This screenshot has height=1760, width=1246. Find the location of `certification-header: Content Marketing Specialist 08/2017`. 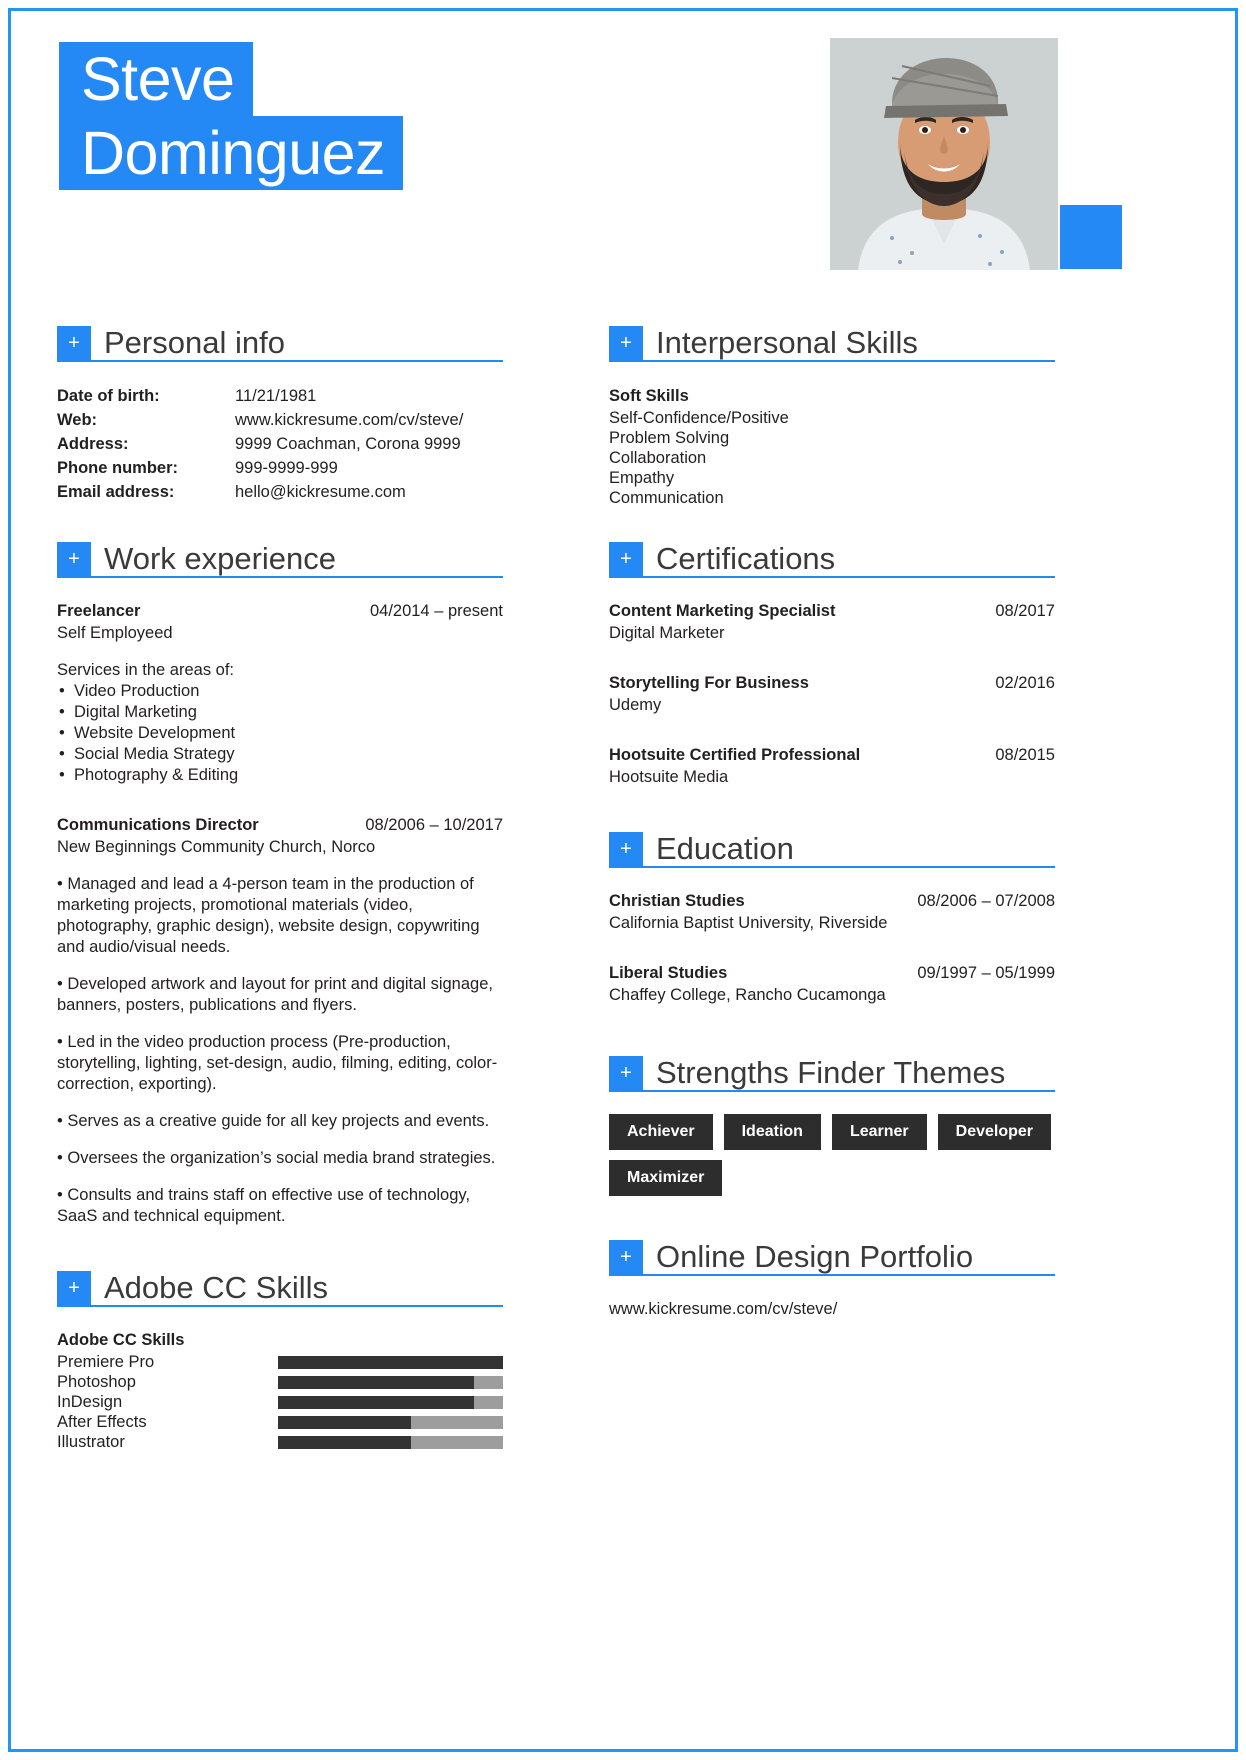

certification-header: Content Marketing Specialist 08/2017 is located at coordinates (832, 611).